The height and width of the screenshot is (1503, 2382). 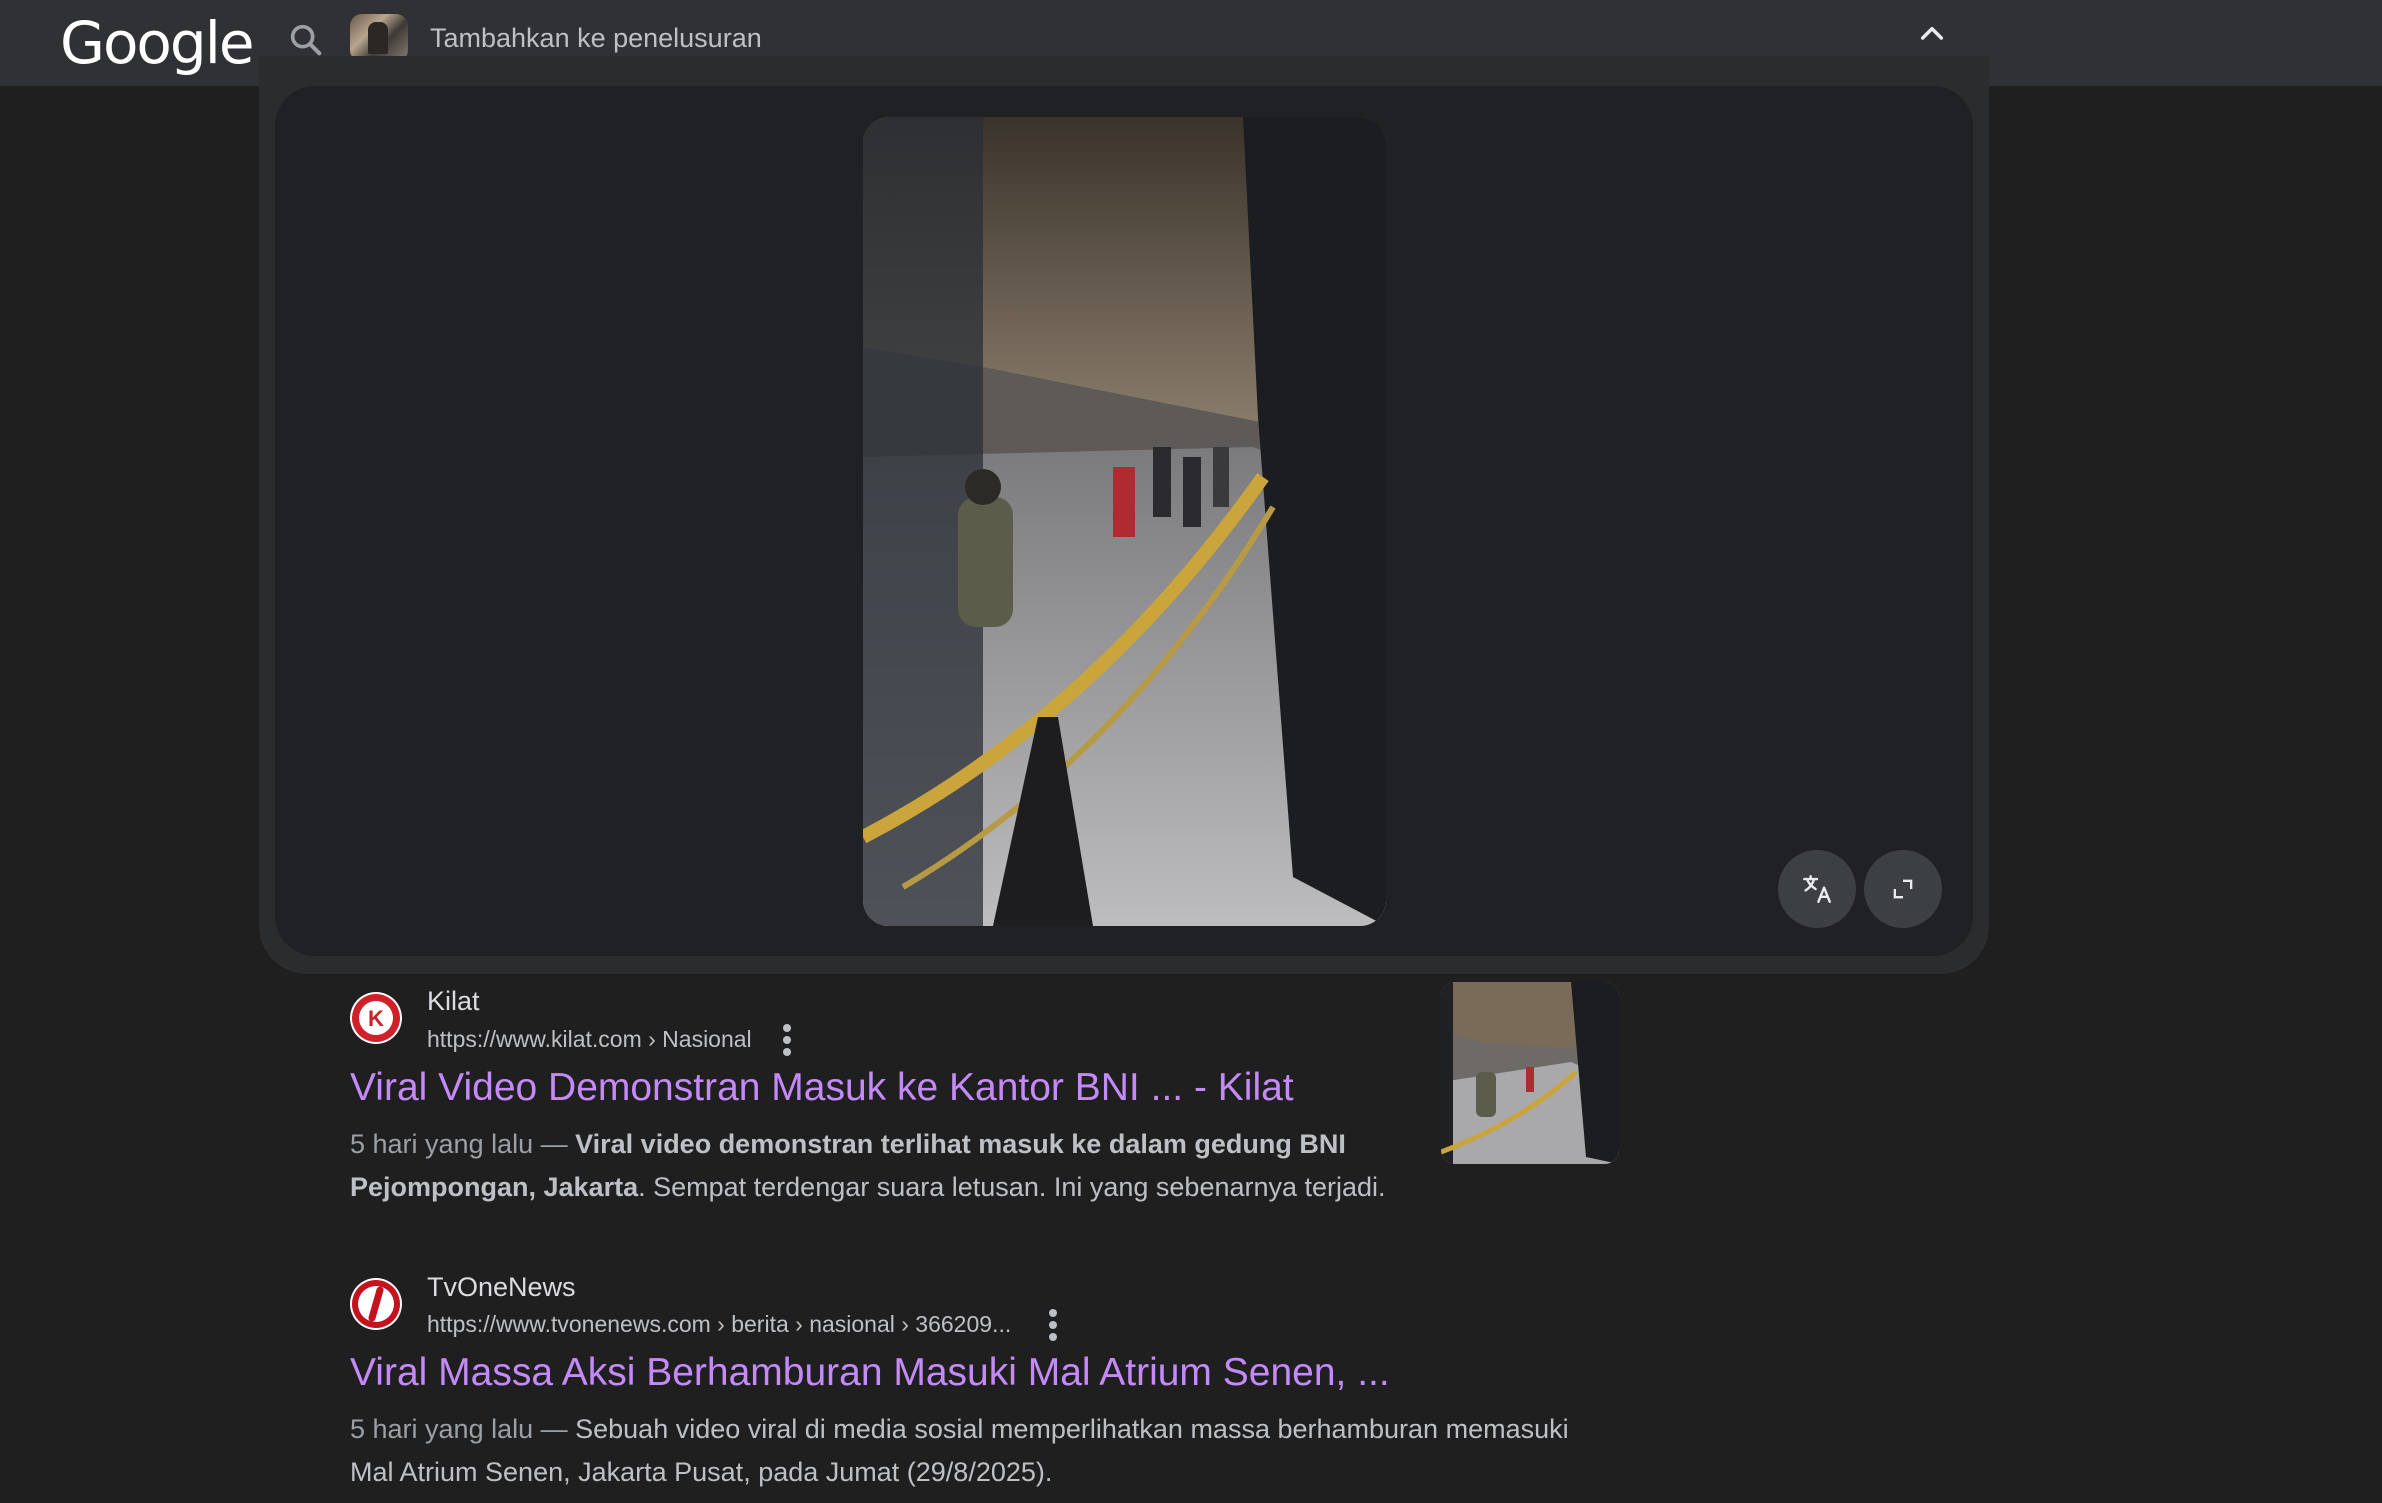 I want to click on translate-button, so click(x=1817, y=889).